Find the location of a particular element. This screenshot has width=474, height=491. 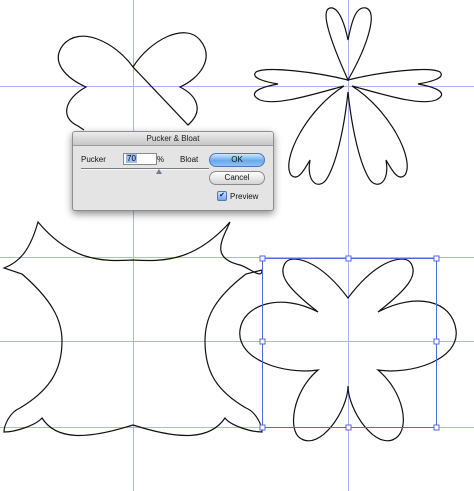

percent-label: % is located at coordinates (161, 159).